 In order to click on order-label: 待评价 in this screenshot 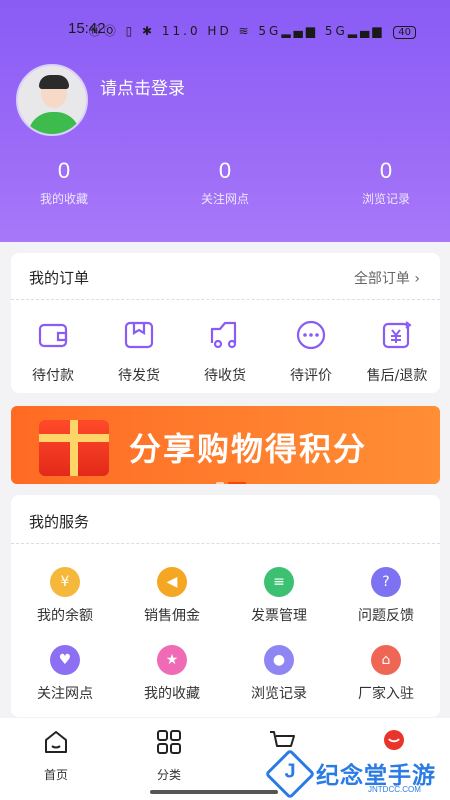, I will do `click(311, 376)`.